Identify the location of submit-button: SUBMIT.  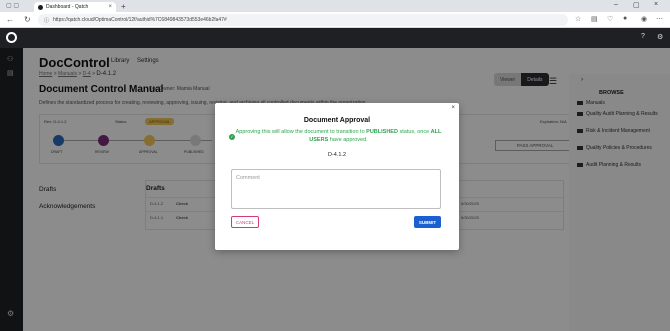
(427, 222).